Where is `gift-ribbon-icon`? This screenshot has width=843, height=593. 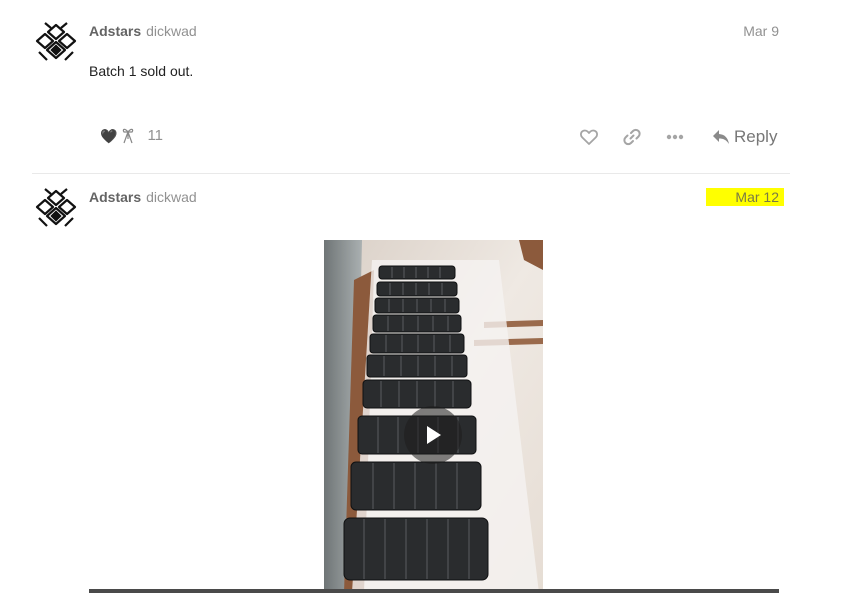
gift-ribbon-icon is located at coordinates (128, 136).